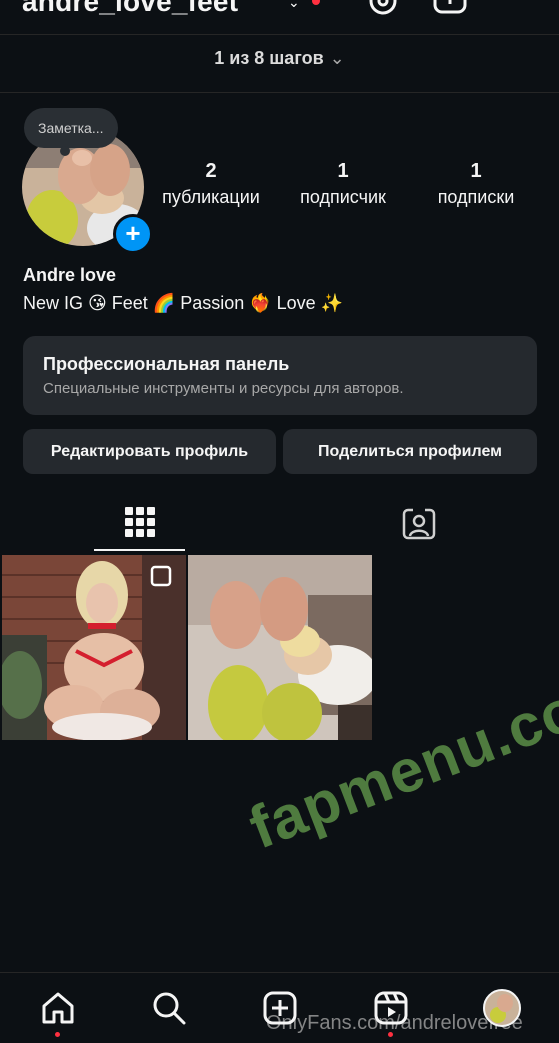  What do you see at coordinates (519, 9) in the screenshot?
I see `menu-icon` at bounding box center [519, 9].